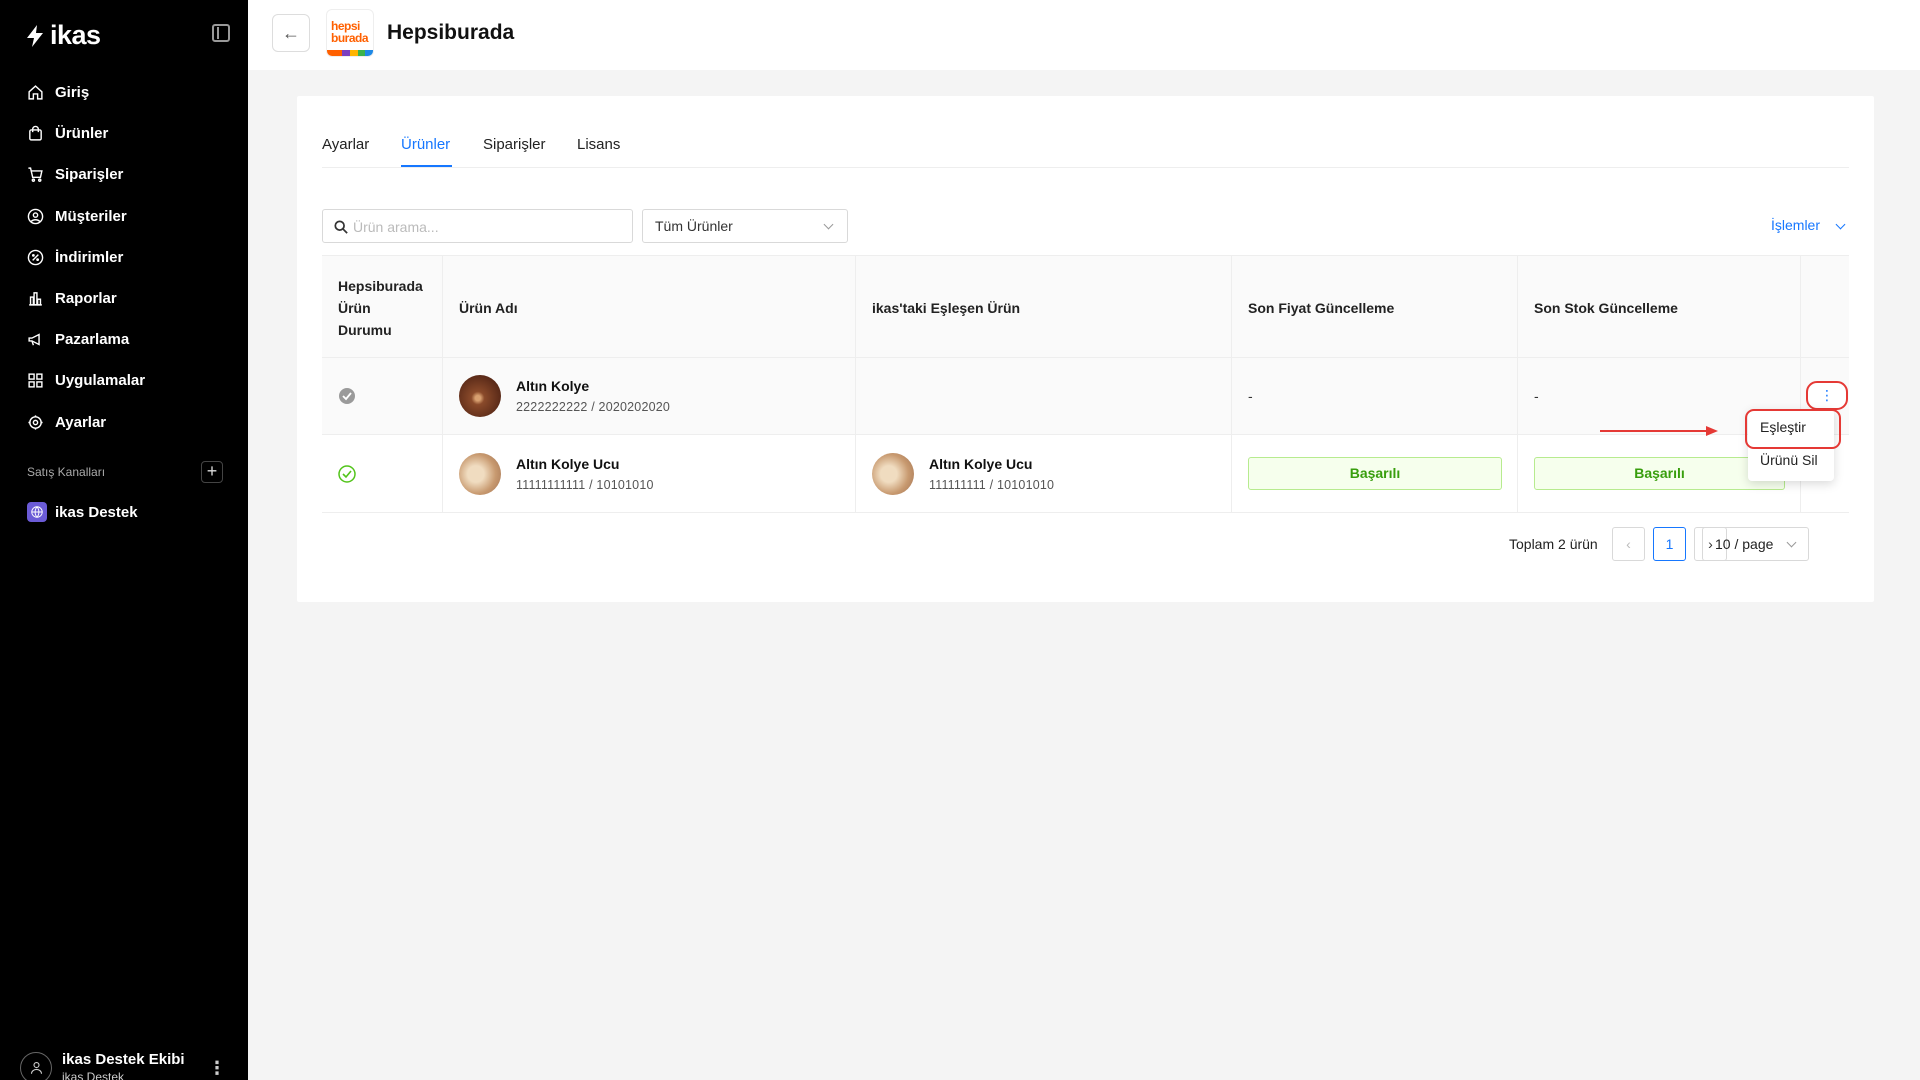  I want to click on product-filter-select: Tüm Ürünler, so click(745, 226).